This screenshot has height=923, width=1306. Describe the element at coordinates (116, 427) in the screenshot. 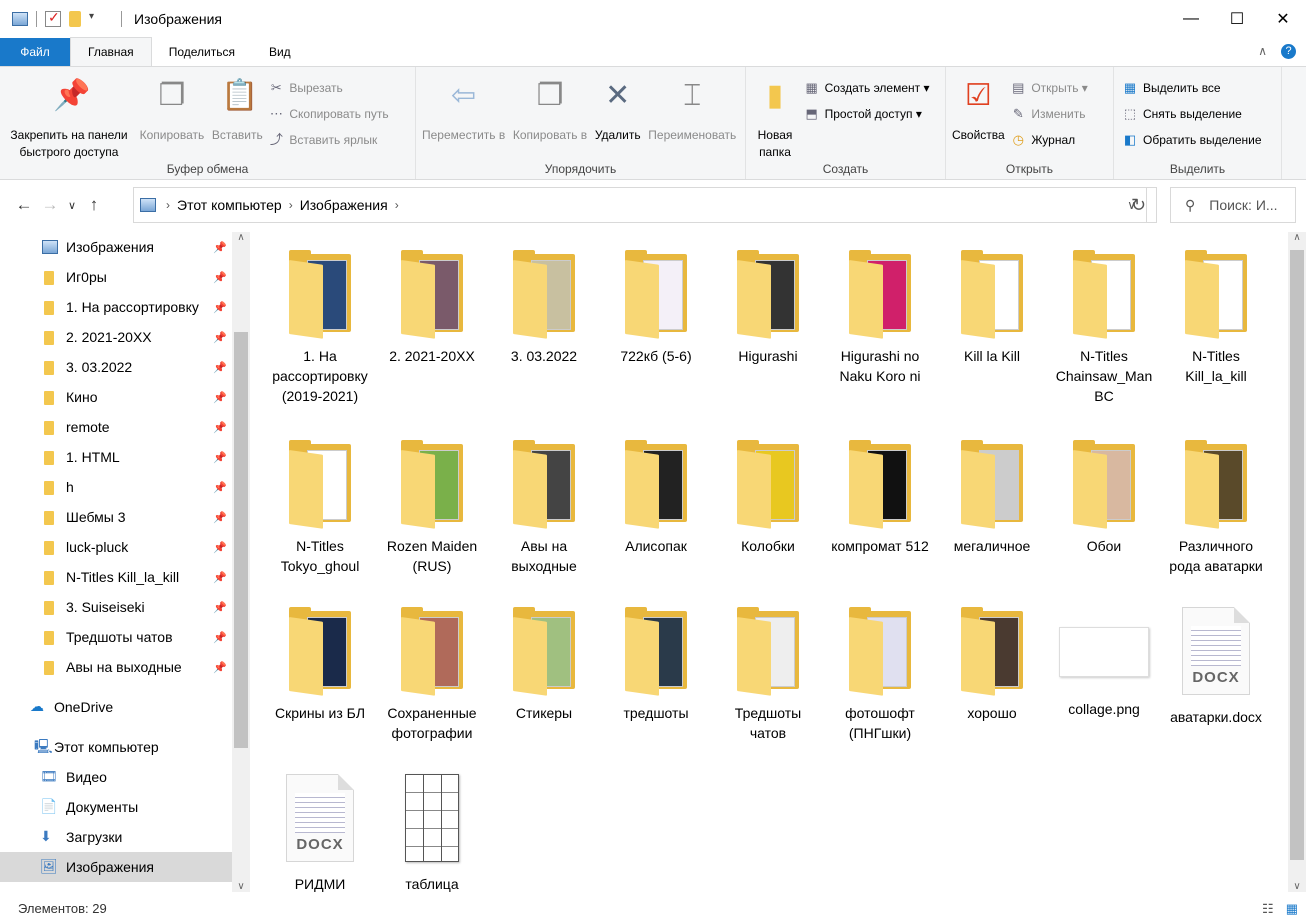

I see `nav-item: remote 📌` at that location.